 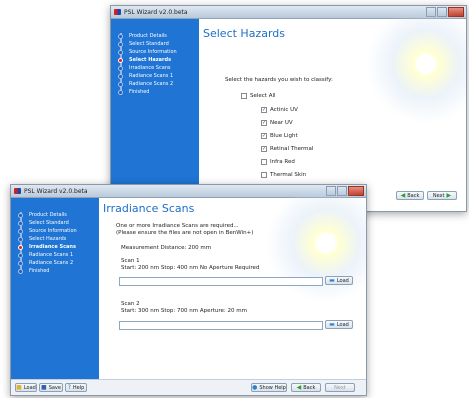 I want to click on scan2-load-button: ▬ Load, so click(x=339, y=324).